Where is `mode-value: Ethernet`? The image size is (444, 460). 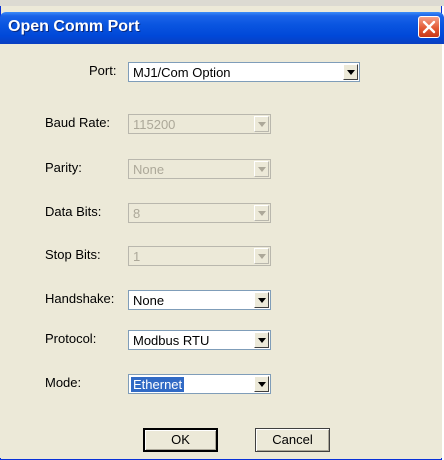
mode-value: Ethernet is located at coordinates (158, 384).